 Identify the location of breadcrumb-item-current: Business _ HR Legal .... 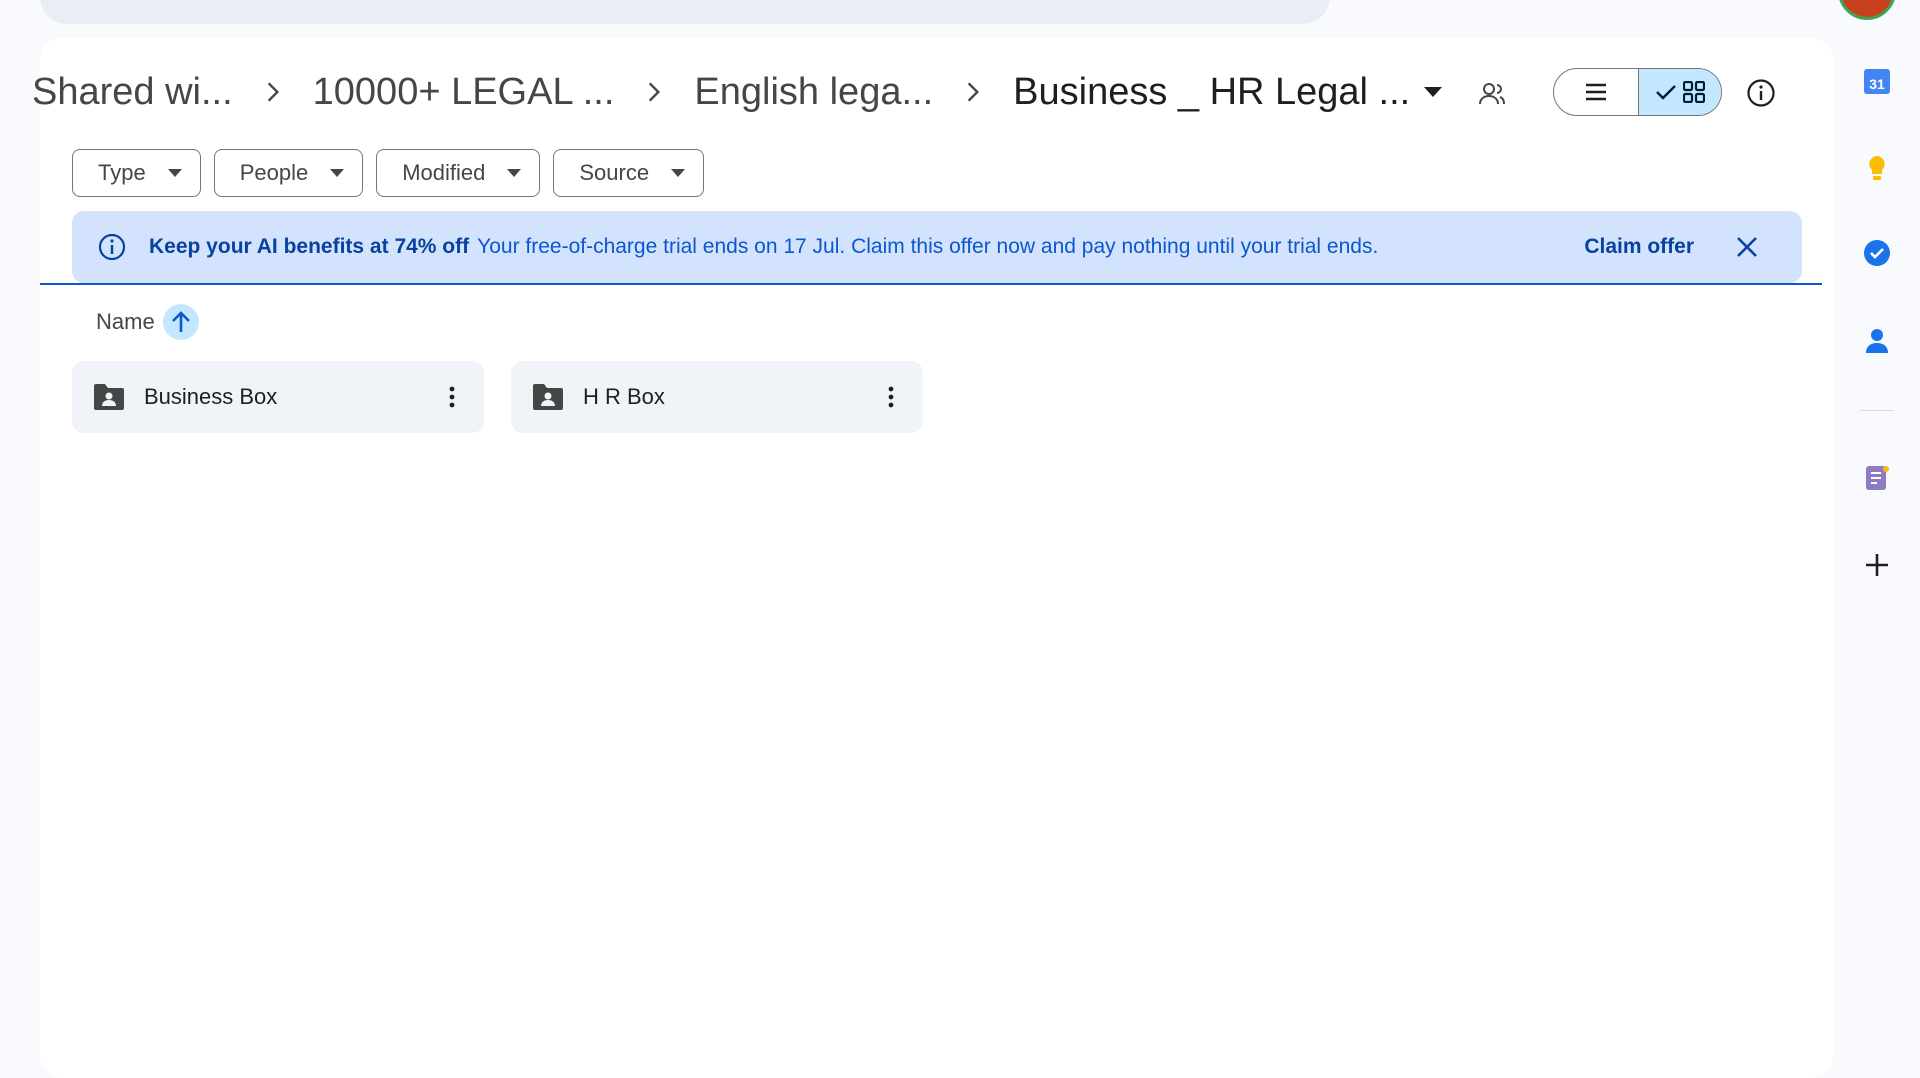
(1211, 92).